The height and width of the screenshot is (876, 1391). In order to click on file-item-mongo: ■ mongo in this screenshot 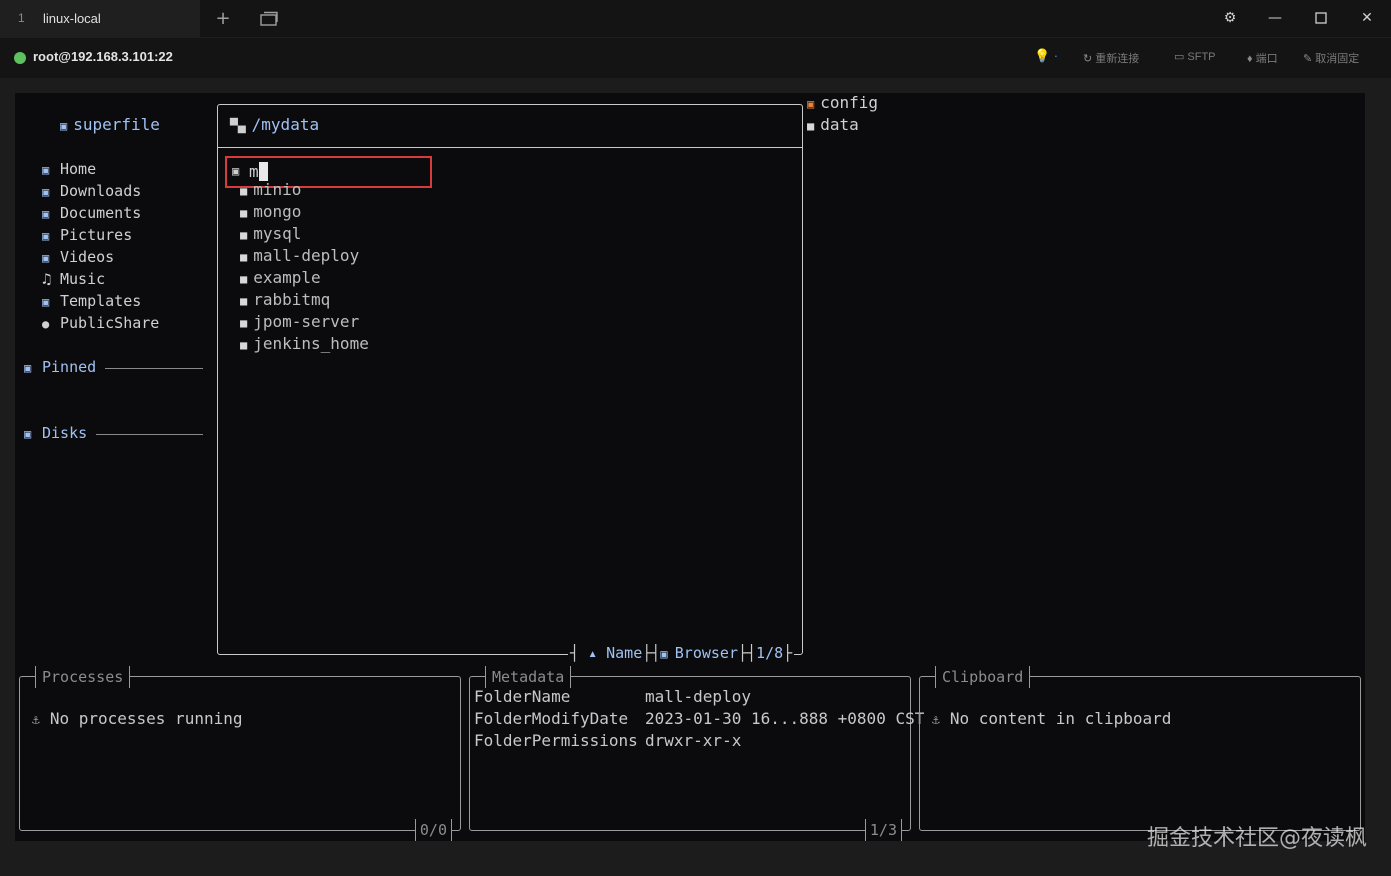, I will do `click(270, 211)`.